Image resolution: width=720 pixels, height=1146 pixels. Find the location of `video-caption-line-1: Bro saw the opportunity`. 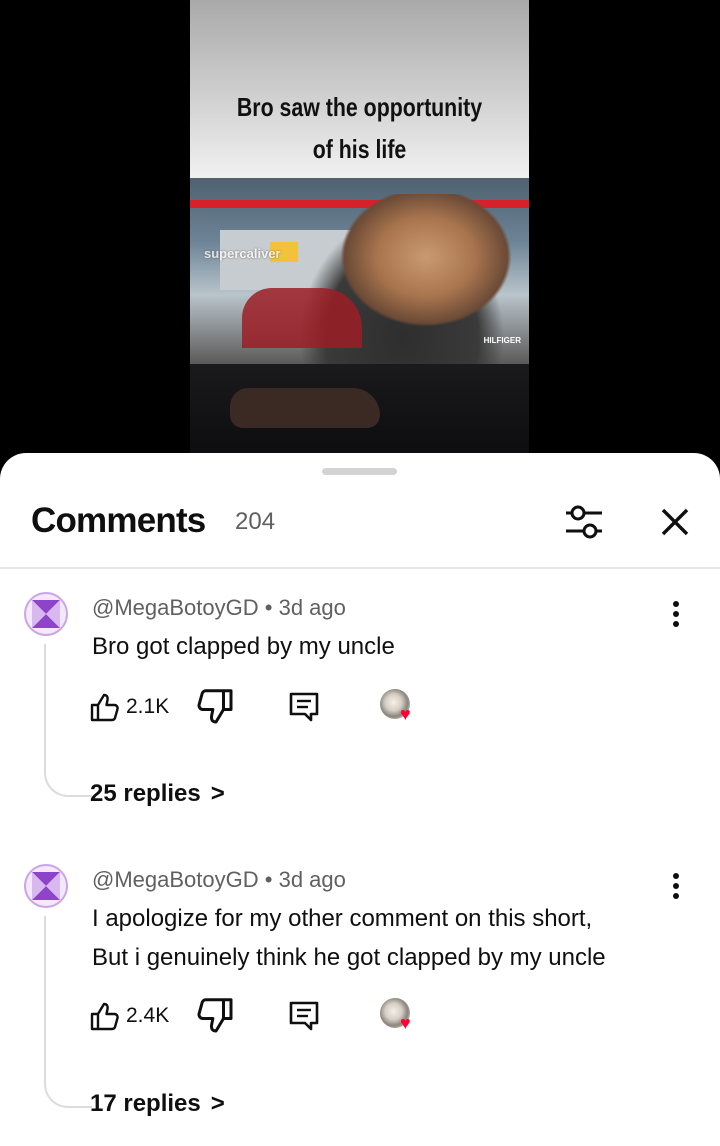

video-caption-line-1: Bro saw the opportunity is located at coordinates (359, 107).